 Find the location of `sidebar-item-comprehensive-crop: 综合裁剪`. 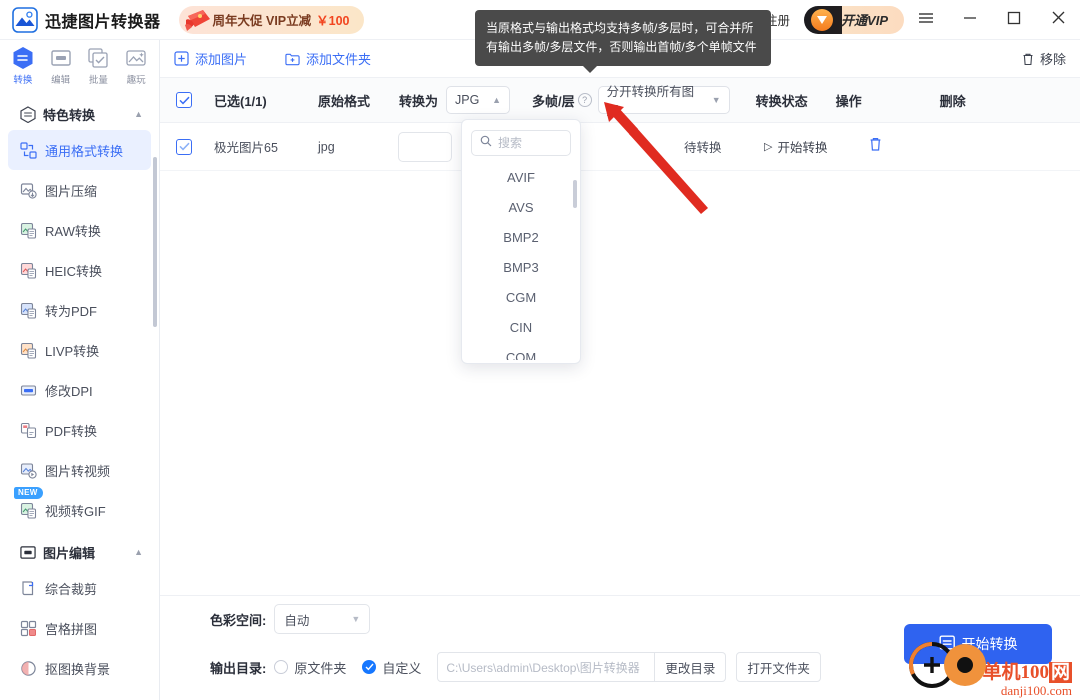

sidebar-item-comprehensive-crop: 综合裁剪 is located at coordinates (79, 588).